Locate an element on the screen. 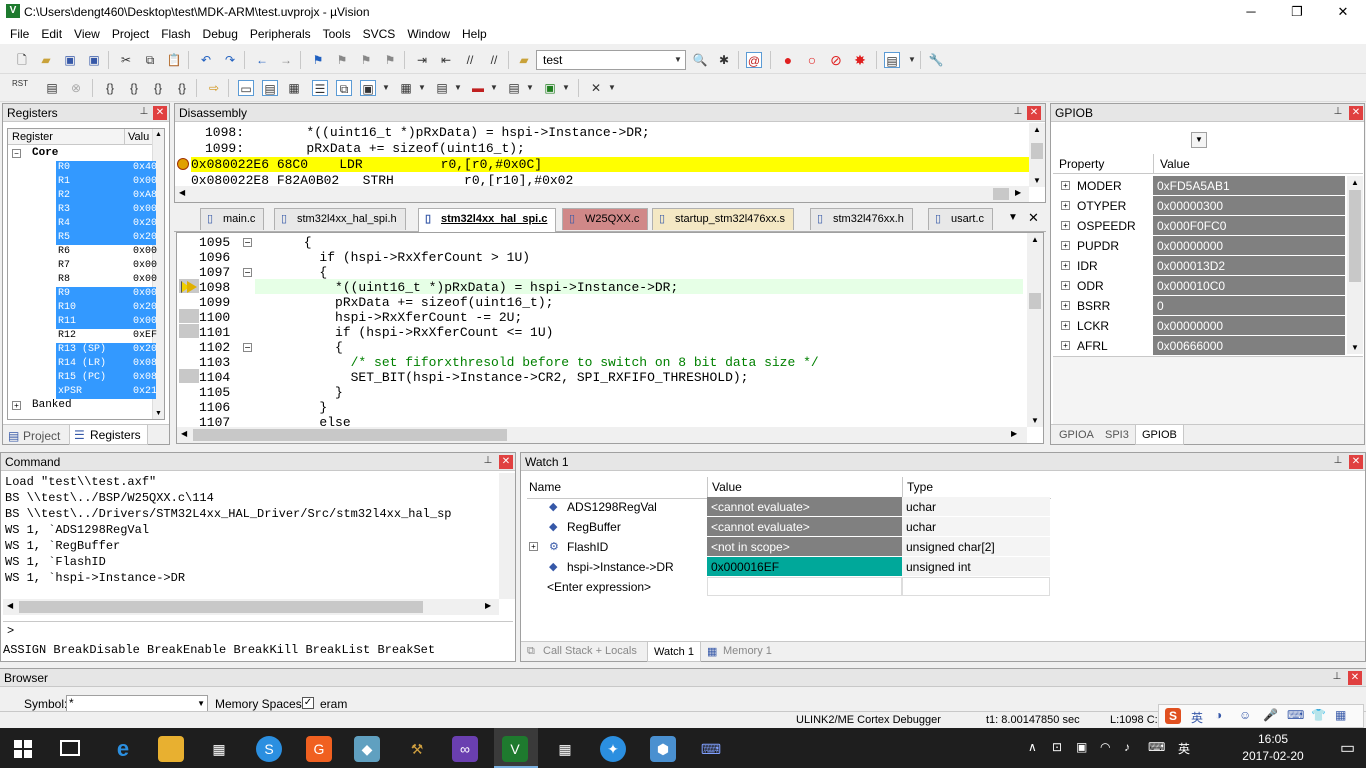 The height and width of the screenshot is (768, 1366). debug-session-icon: @ is located at coordinates (754, 60).